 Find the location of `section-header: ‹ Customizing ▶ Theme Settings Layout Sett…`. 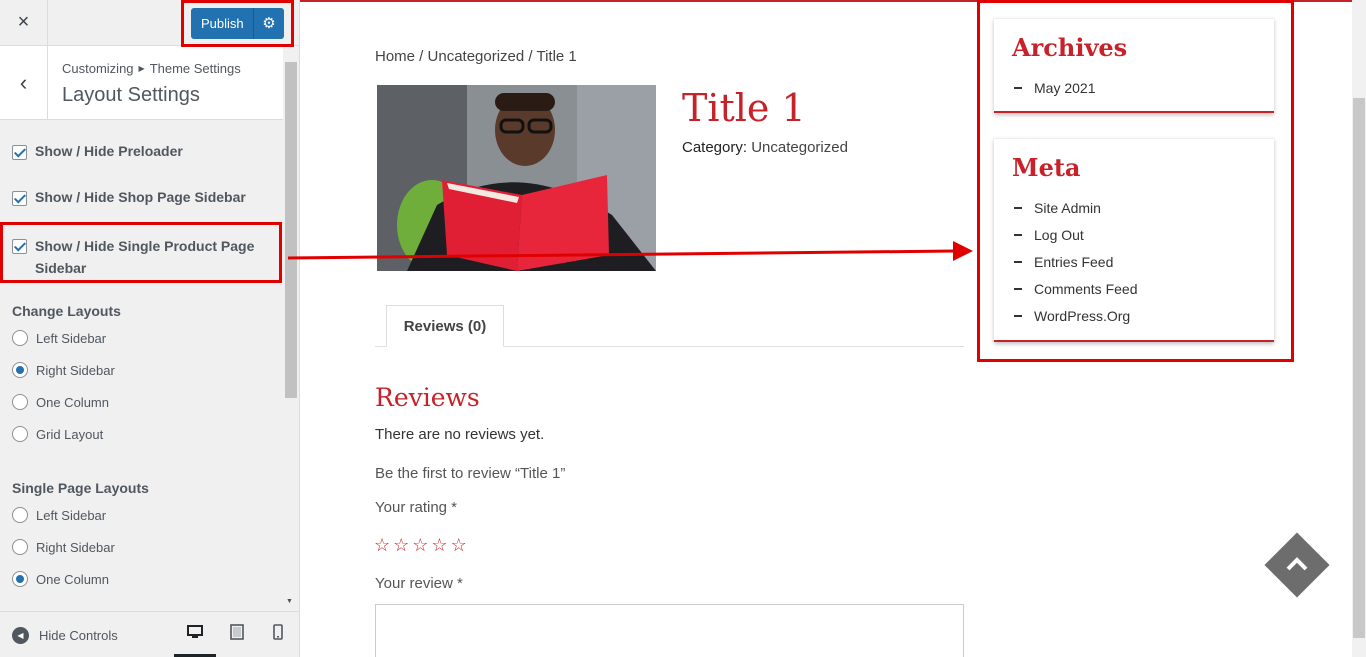

section-header: ‹ Customizing ▶ Theme Settings Layout Sett… is located at coordinates (141, 83).